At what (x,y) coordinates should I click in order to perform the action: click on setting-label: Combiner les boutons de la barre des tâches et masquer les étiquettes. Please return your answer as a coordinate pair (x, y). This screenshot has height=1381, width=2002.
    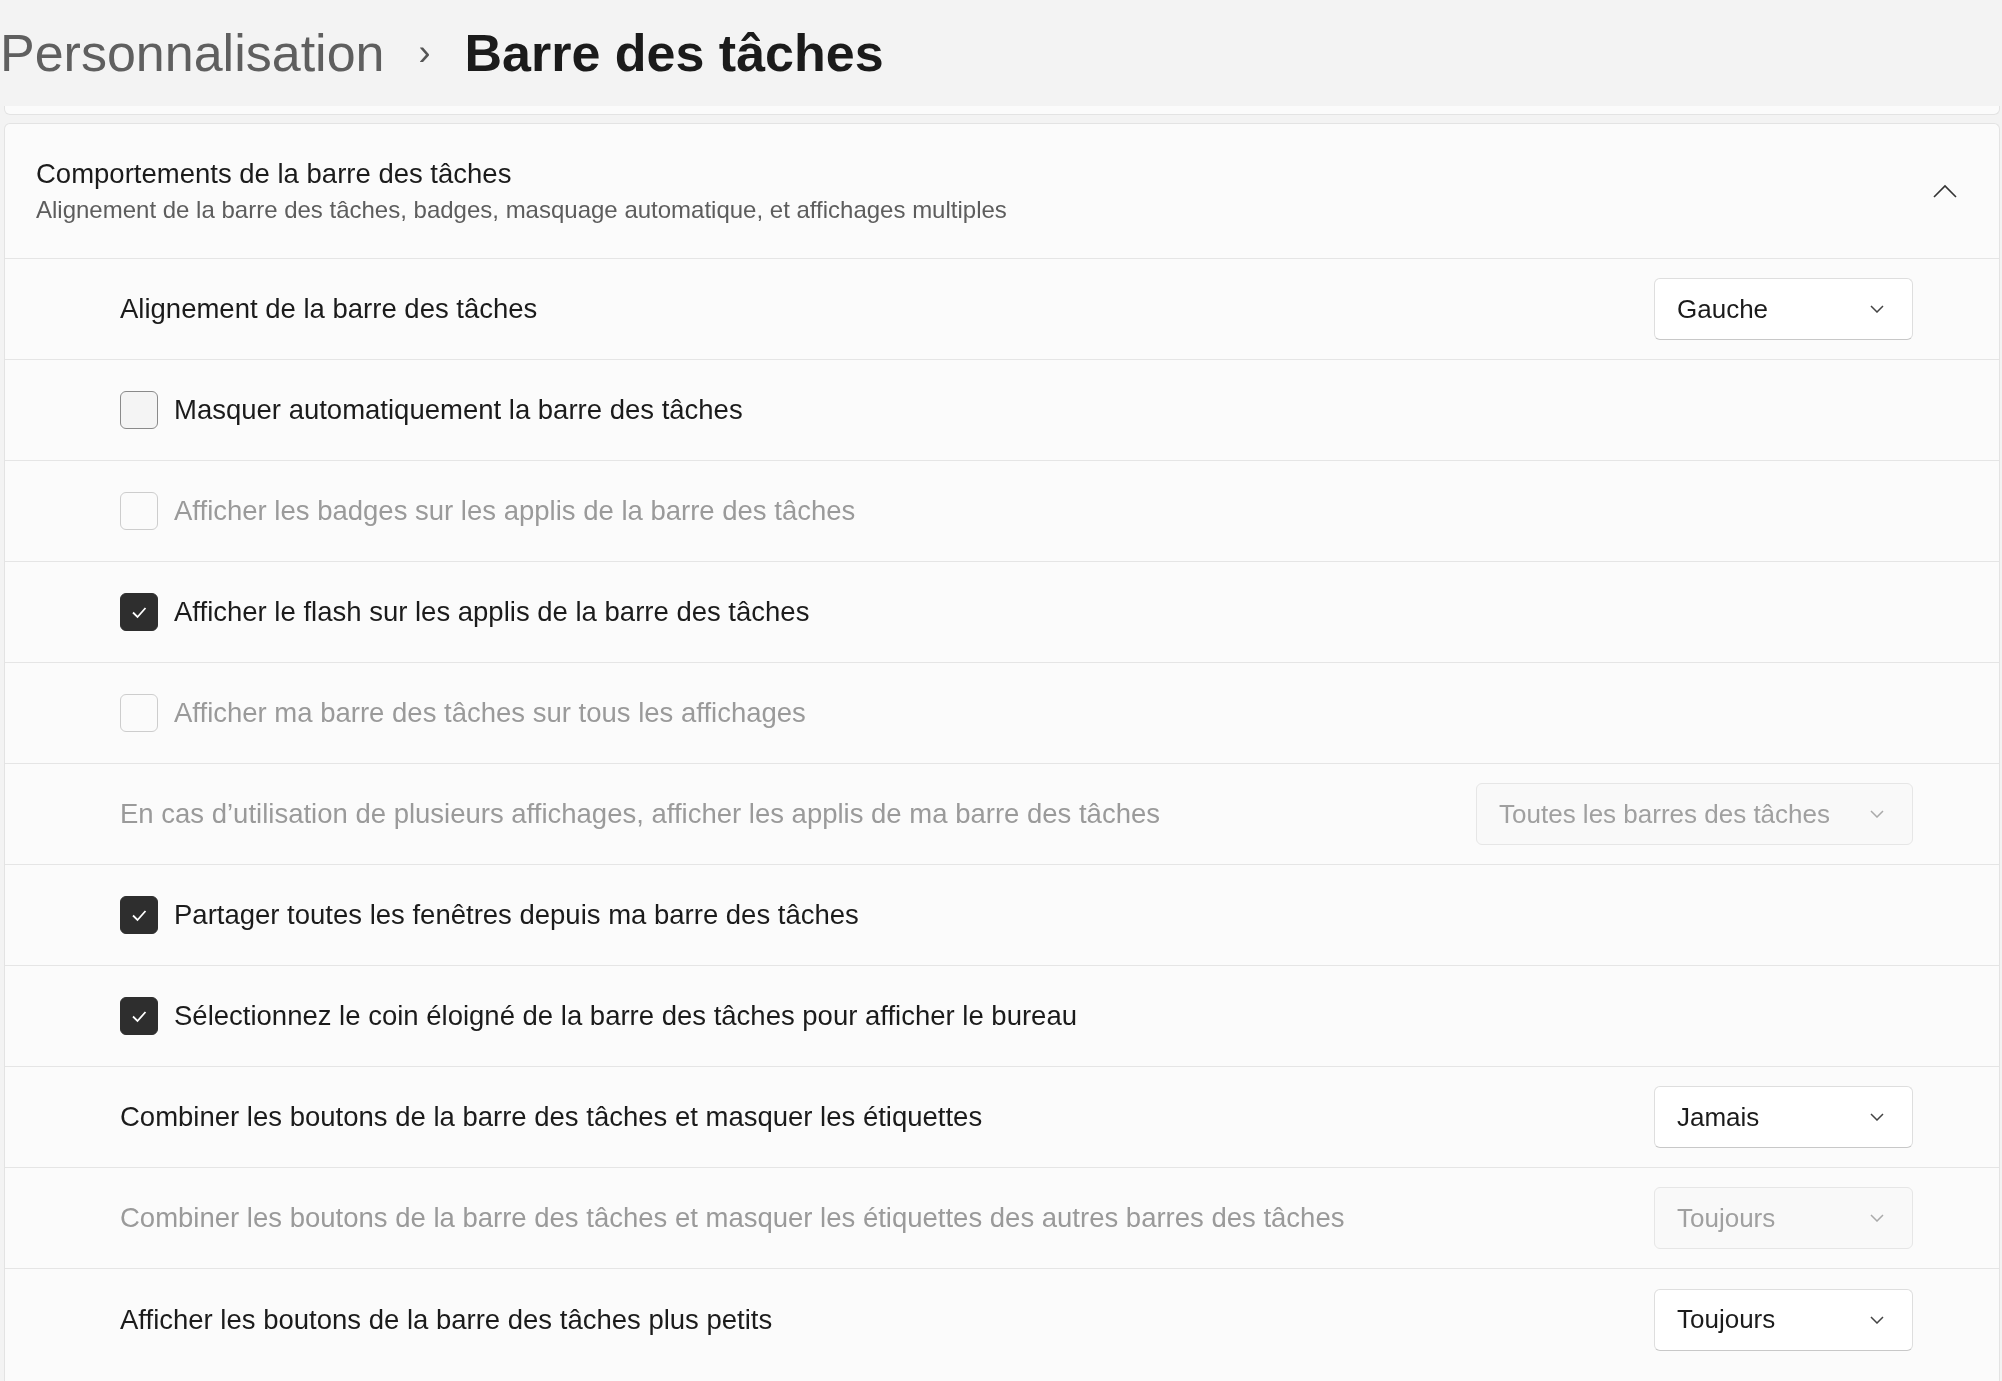
    Looking at the image, I should click on (551, 1117).